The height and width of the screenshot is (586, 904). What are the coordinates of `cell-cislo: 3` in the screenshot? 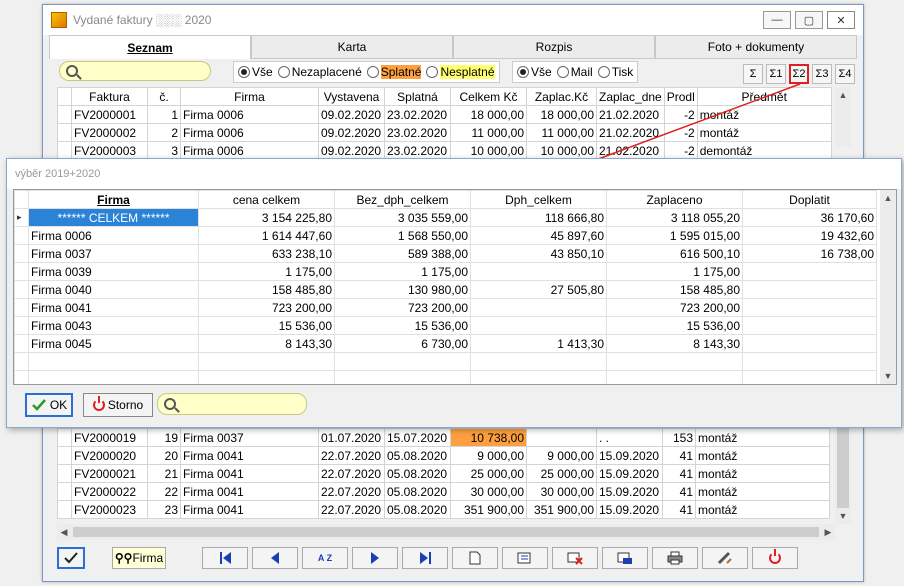 It's located at (164, 150).